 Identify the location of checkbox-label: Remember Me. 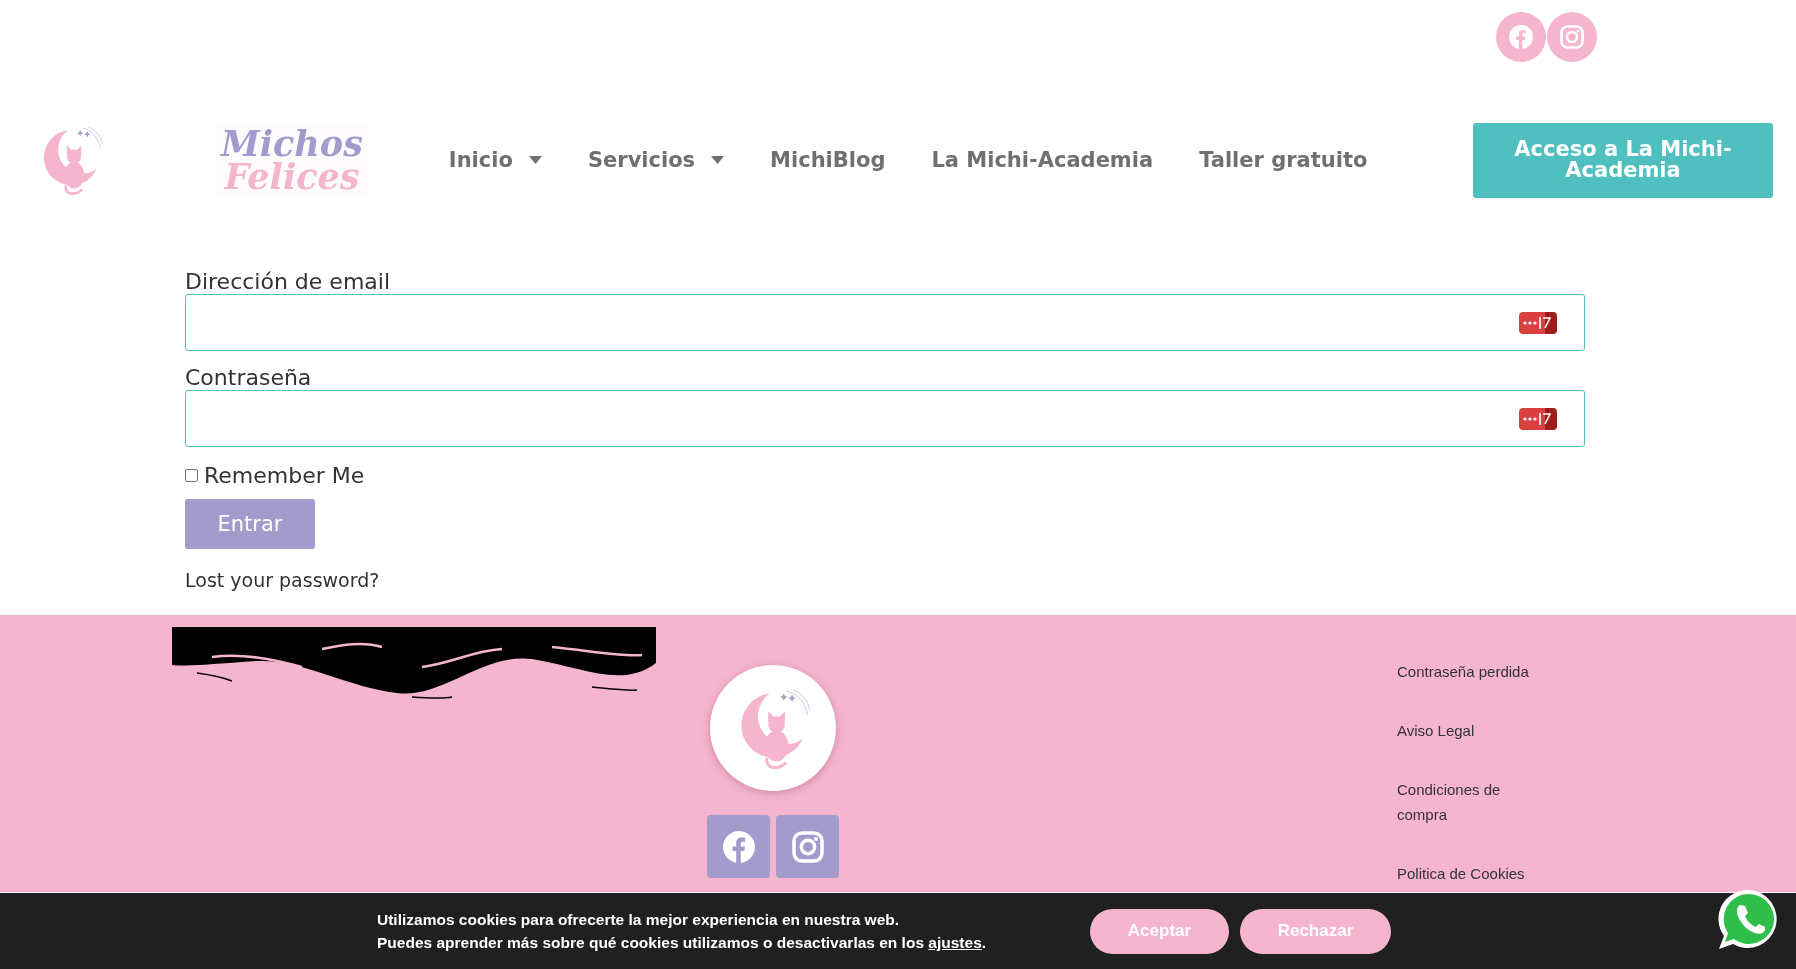
(284, 475).